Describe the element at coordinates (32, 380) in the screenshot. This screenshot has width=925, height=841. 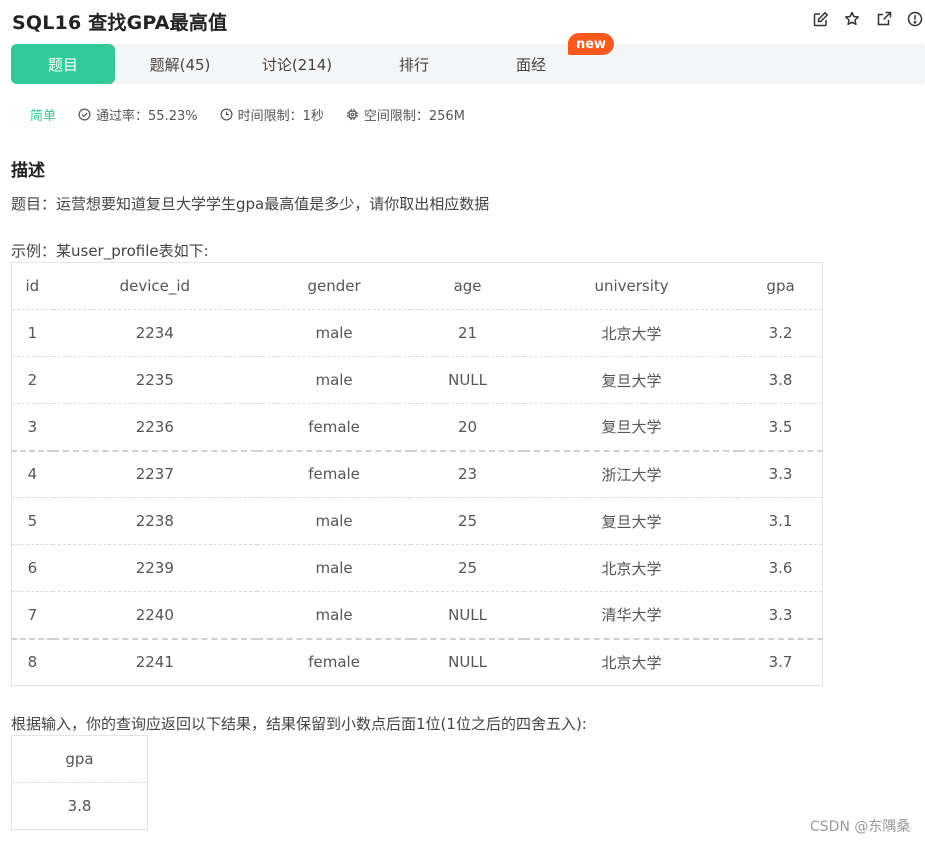
I see `table-cell: 2` at that location.